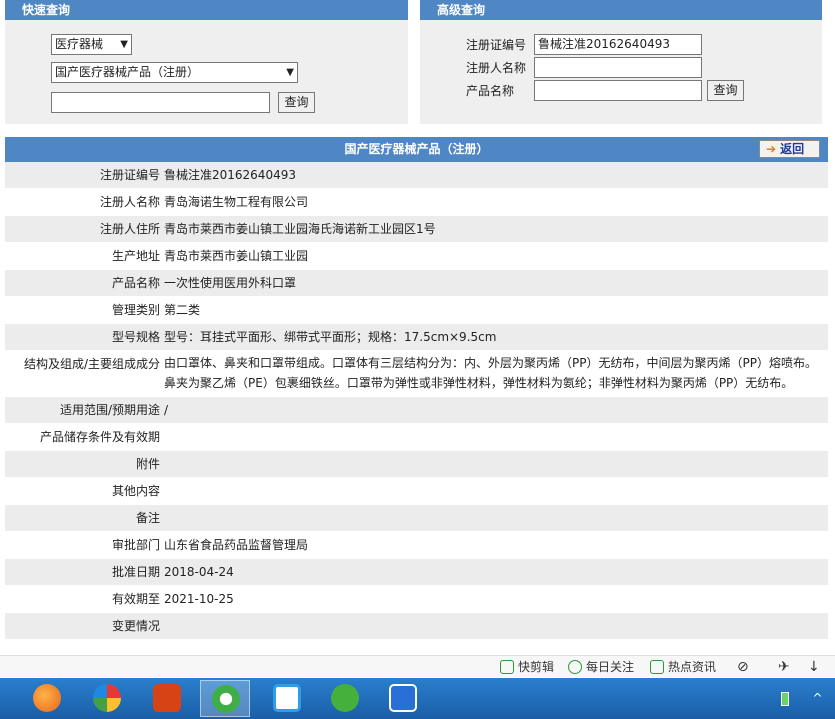 This screenshot has height=719, width=835. Describe the element at coordinates (135, 491) in the screenshot. I see `detail-row-label: 其他内容` at that location.